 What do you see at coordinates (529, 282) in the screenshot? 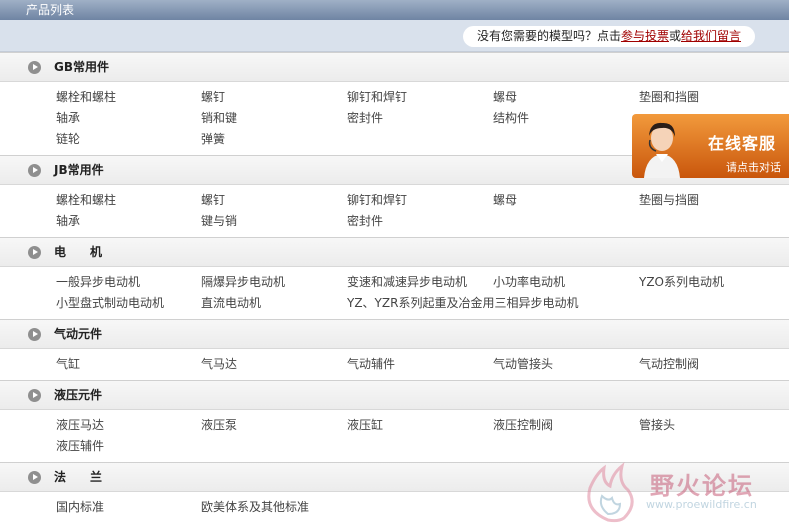
I see `product-category-link: 小功率电动机` at bounding box center [529, 282].